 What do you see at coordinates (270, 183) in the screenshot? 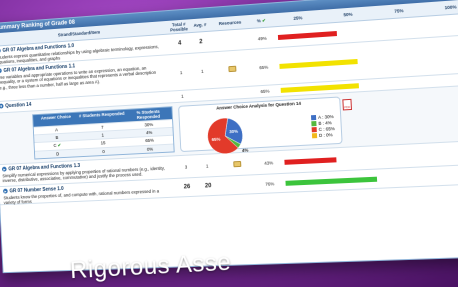
I see `pct-value: 76%` at bounding box center [270, 183].